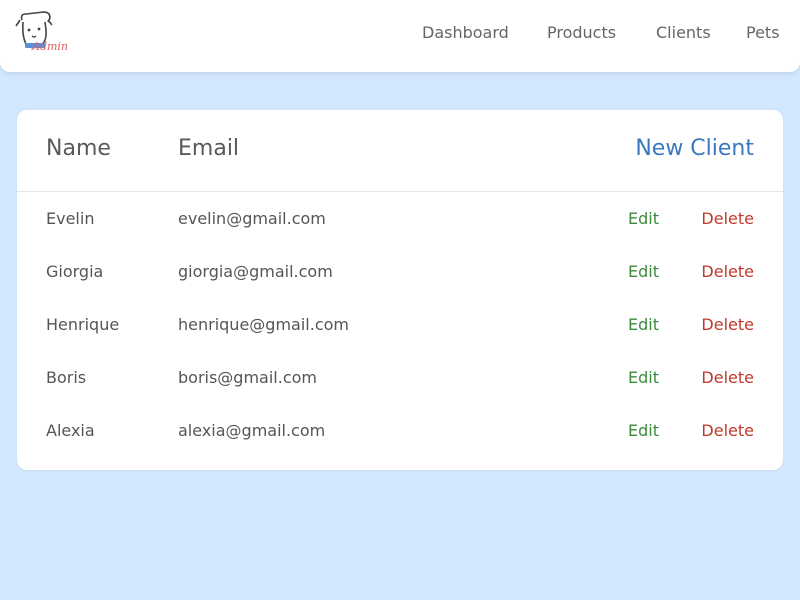 This screenshot has height=600, width=800. I want to click on table-row: Boris boris@gmail.com Edit Delete, so click(400, 377).